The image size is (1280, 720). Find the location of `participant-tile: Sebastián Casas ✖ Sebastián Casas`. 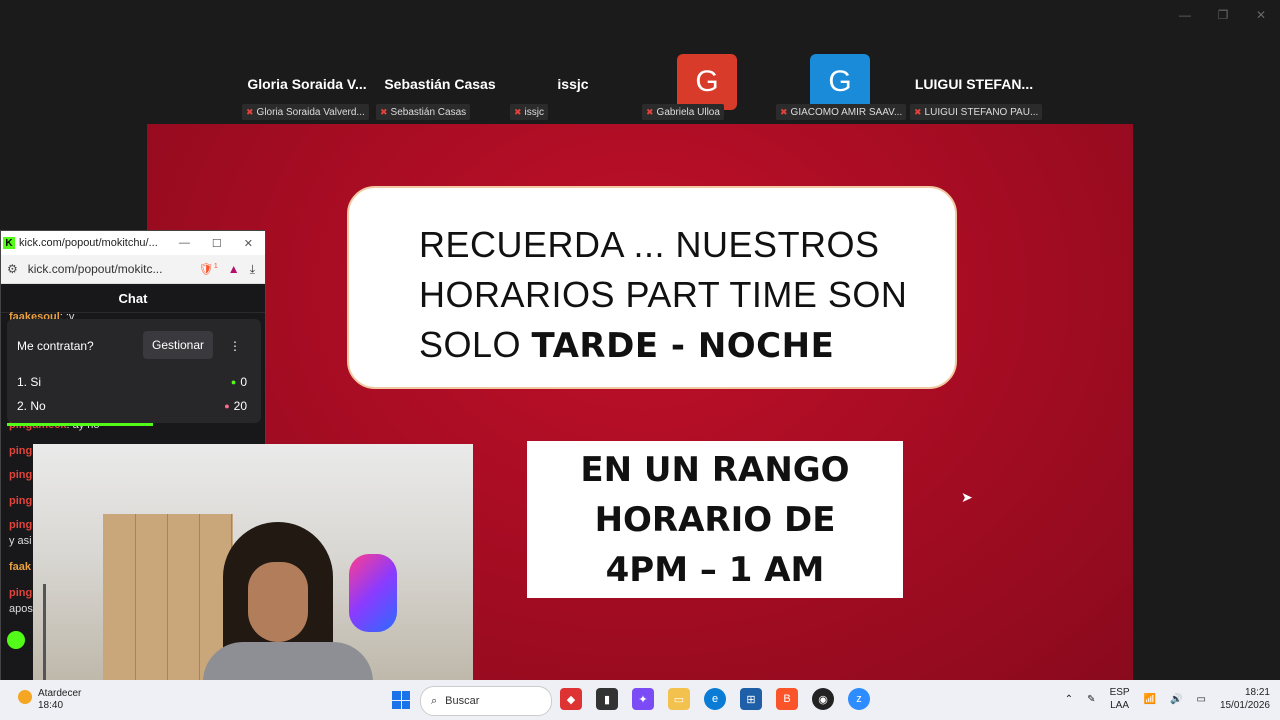

participant-tile: Sebastián Casas ✖ Sebastián Casas is located at coordinates (438, 87).